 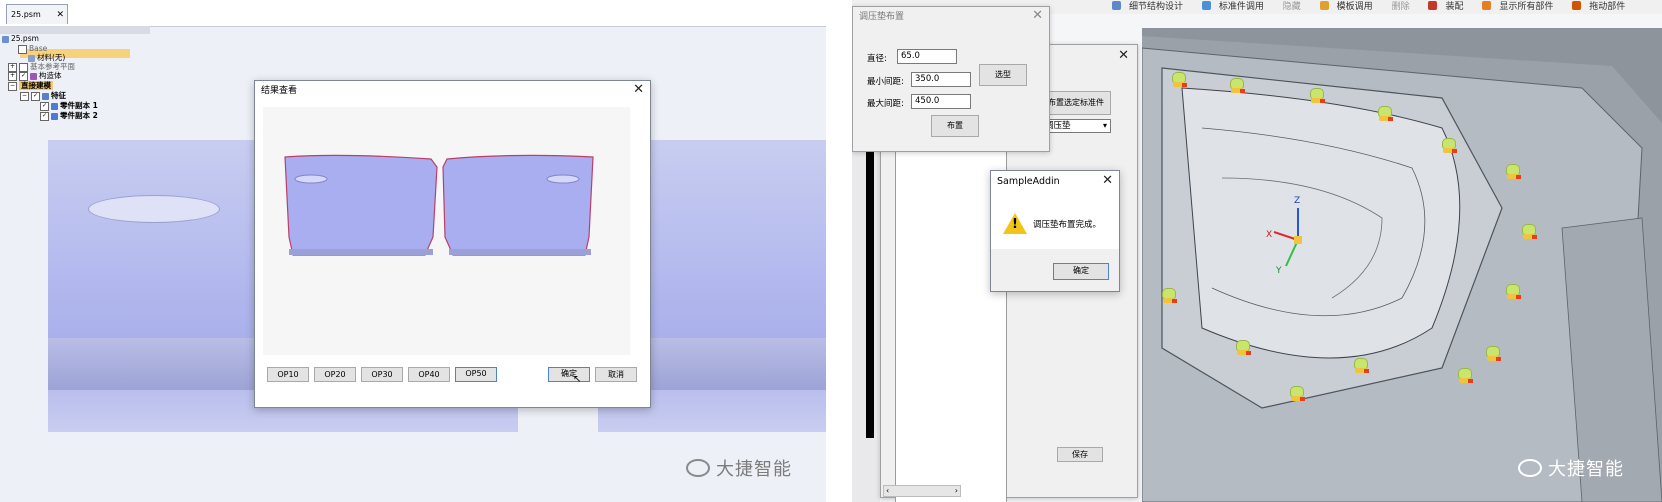 What do you see at coordinates (941, 101) in the screenshot?
I see `max-spacing-input: 450.0` at bounding box center [941, 101].